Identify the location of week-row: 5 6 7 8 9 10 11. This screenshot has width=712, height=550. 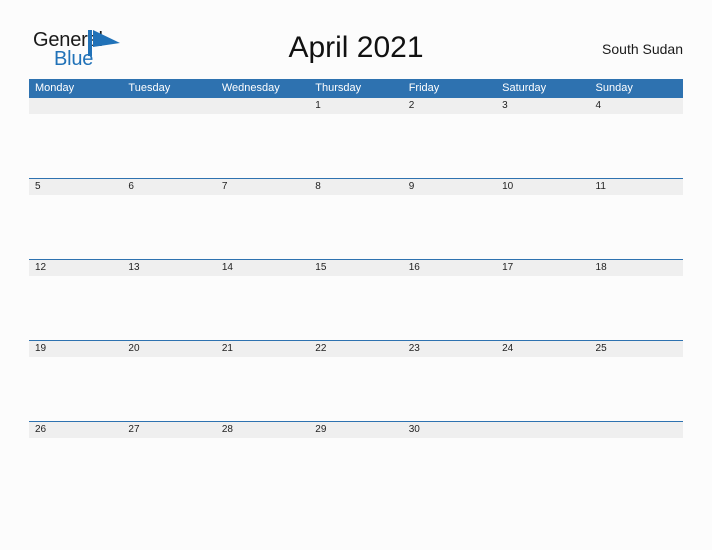
(356, 218).